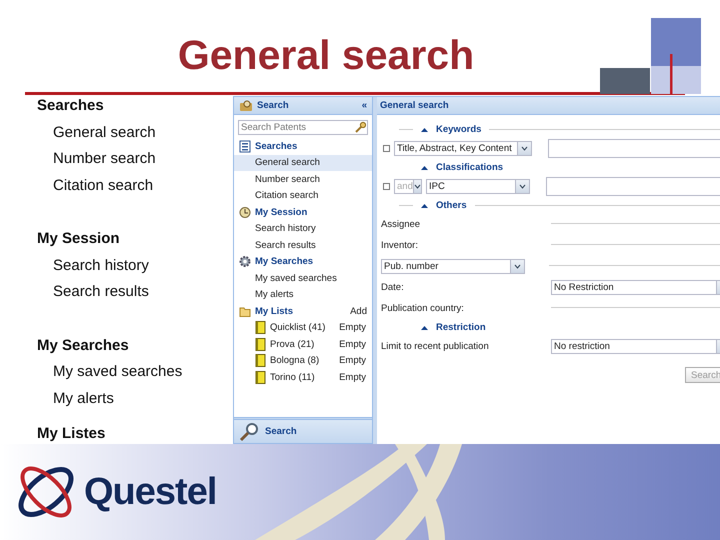 This screenshot has width=720, height=540. I want to click on field-label: Date:, so click(393, 287).